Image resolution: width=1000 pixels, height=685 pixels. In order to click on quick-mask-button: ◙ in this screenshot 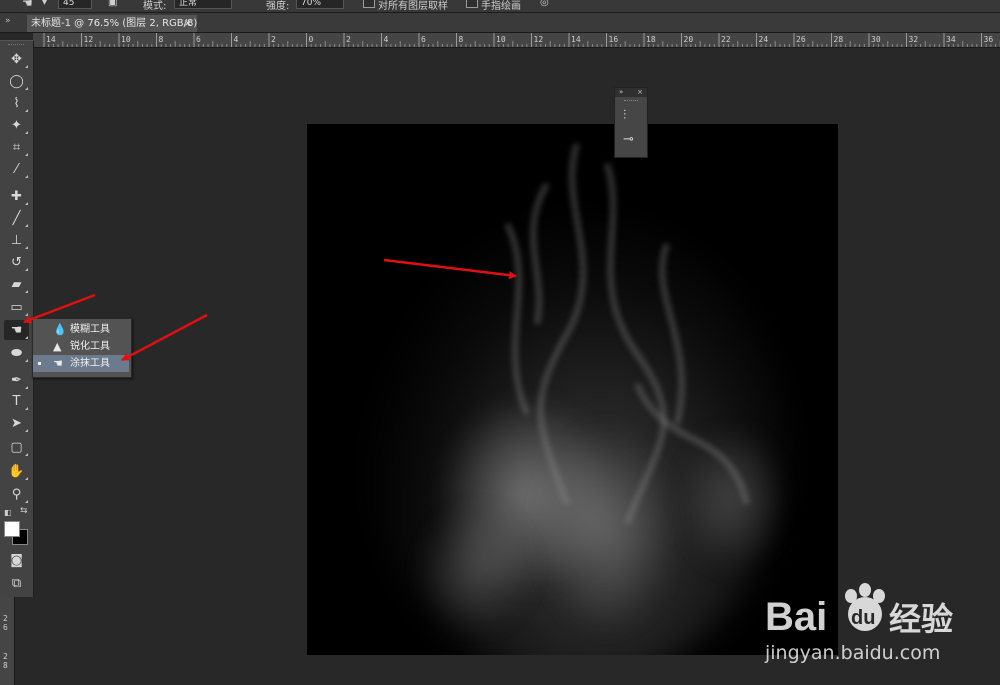, I will do `click(16, 560)`.